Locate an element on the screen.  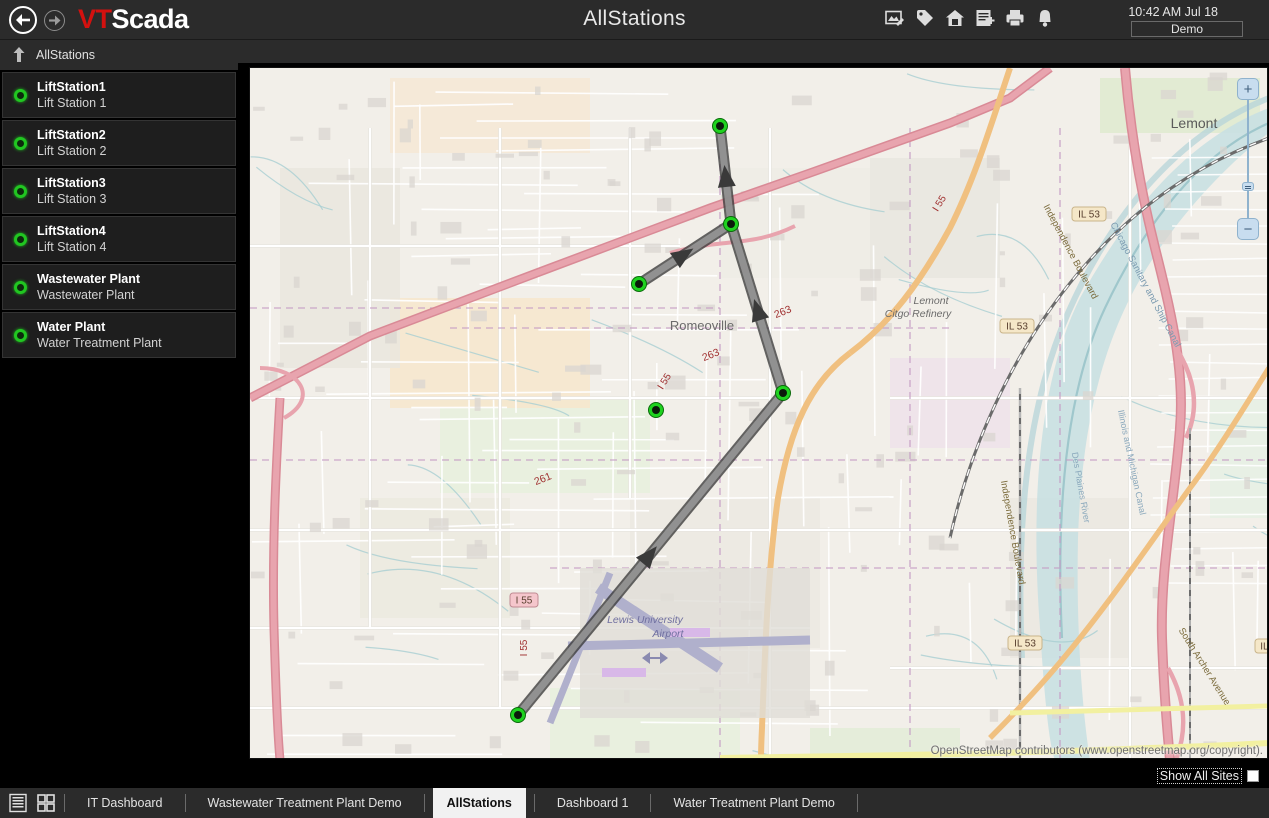
show-all-sites-control: Show All Sites is located at coordinates (1207, 775).